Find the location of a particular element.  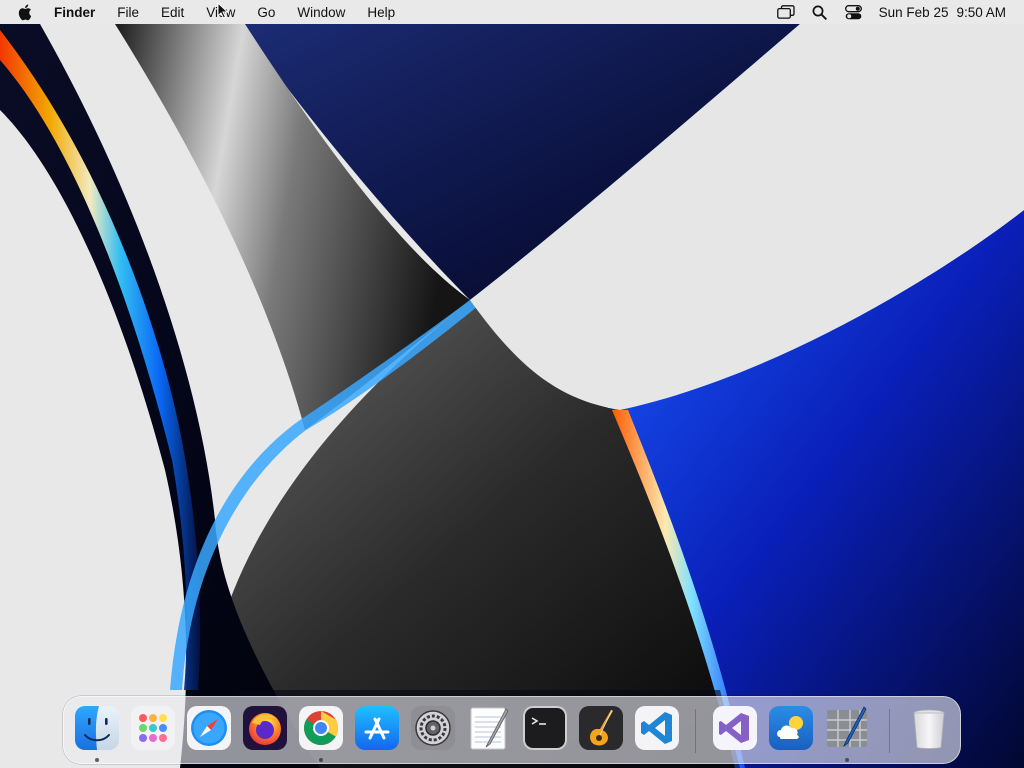

safari-icon is located at coordinates (209, 728).